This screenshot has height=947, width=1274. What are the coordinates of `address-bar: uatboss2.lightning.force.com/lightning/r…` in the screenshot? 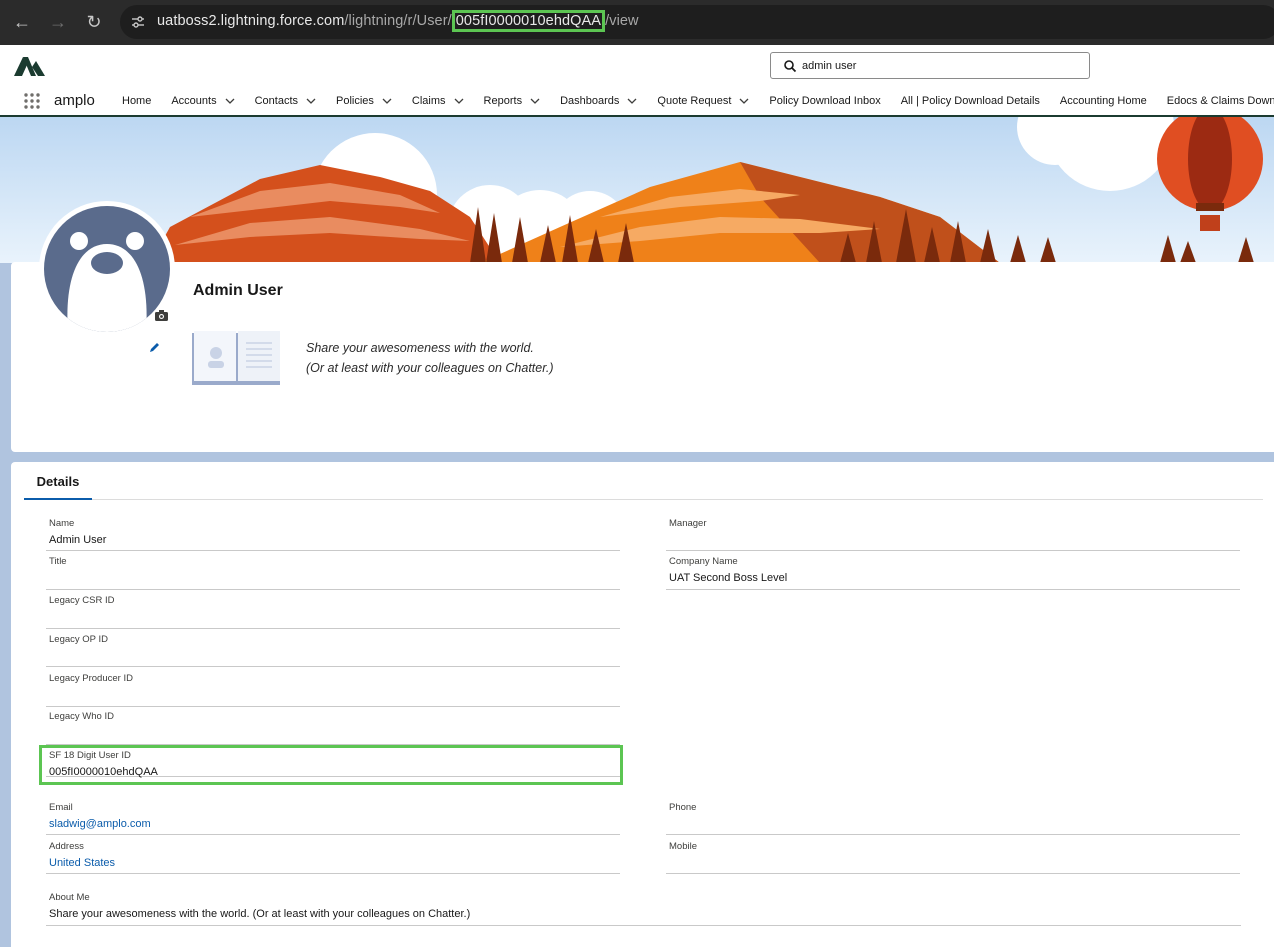 It's located at (697, 22).